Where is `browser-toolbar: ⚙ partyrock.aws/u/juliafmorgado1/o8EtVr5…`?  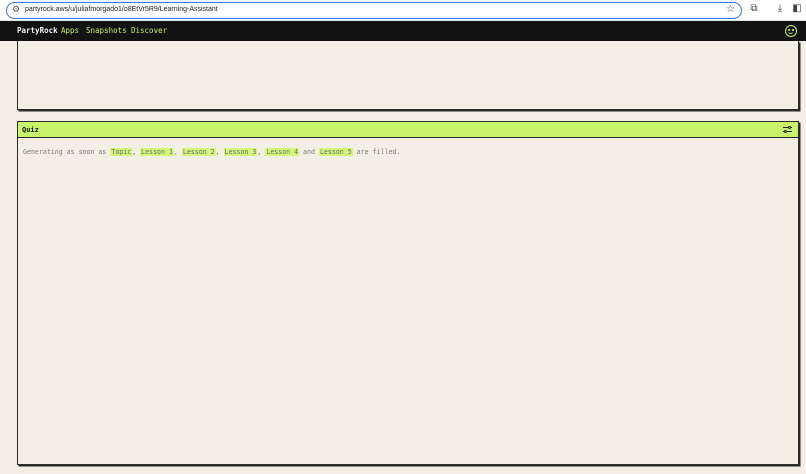 browser-toolbar: ⚙ partyrock.aws/u/juliafmorgado1/o8EtVr5… is located at coordinates (403, 10).